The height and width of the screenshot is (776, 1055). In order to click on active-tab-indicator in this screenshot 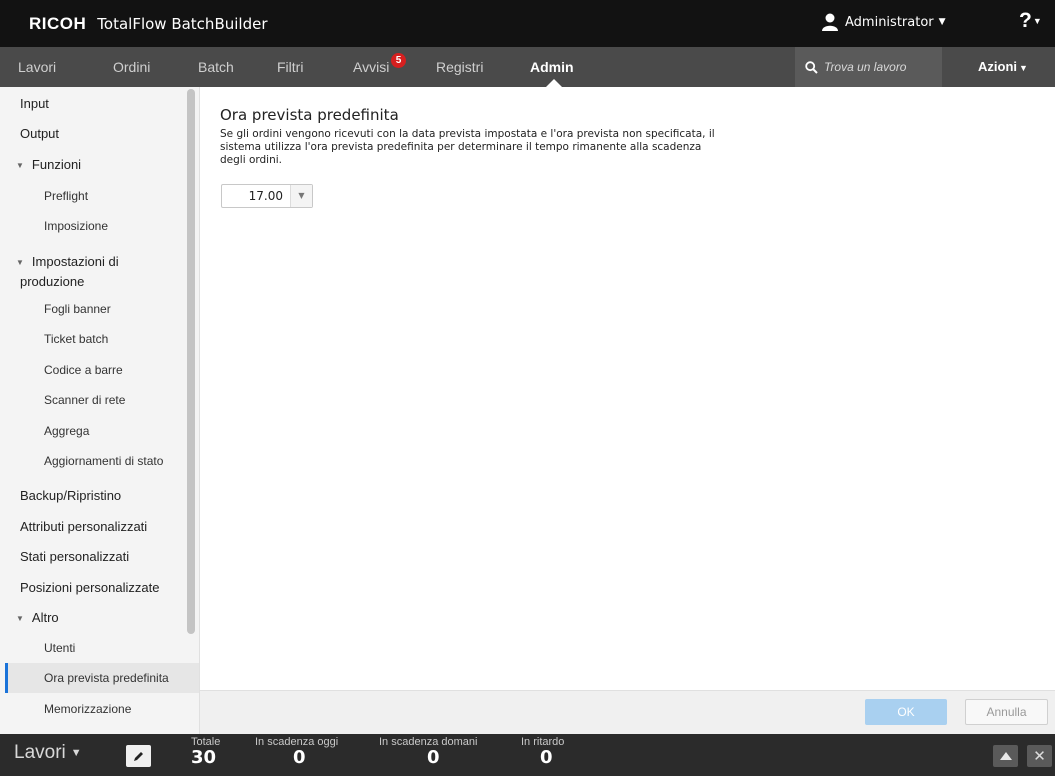, I will do `click(554, 83)`.